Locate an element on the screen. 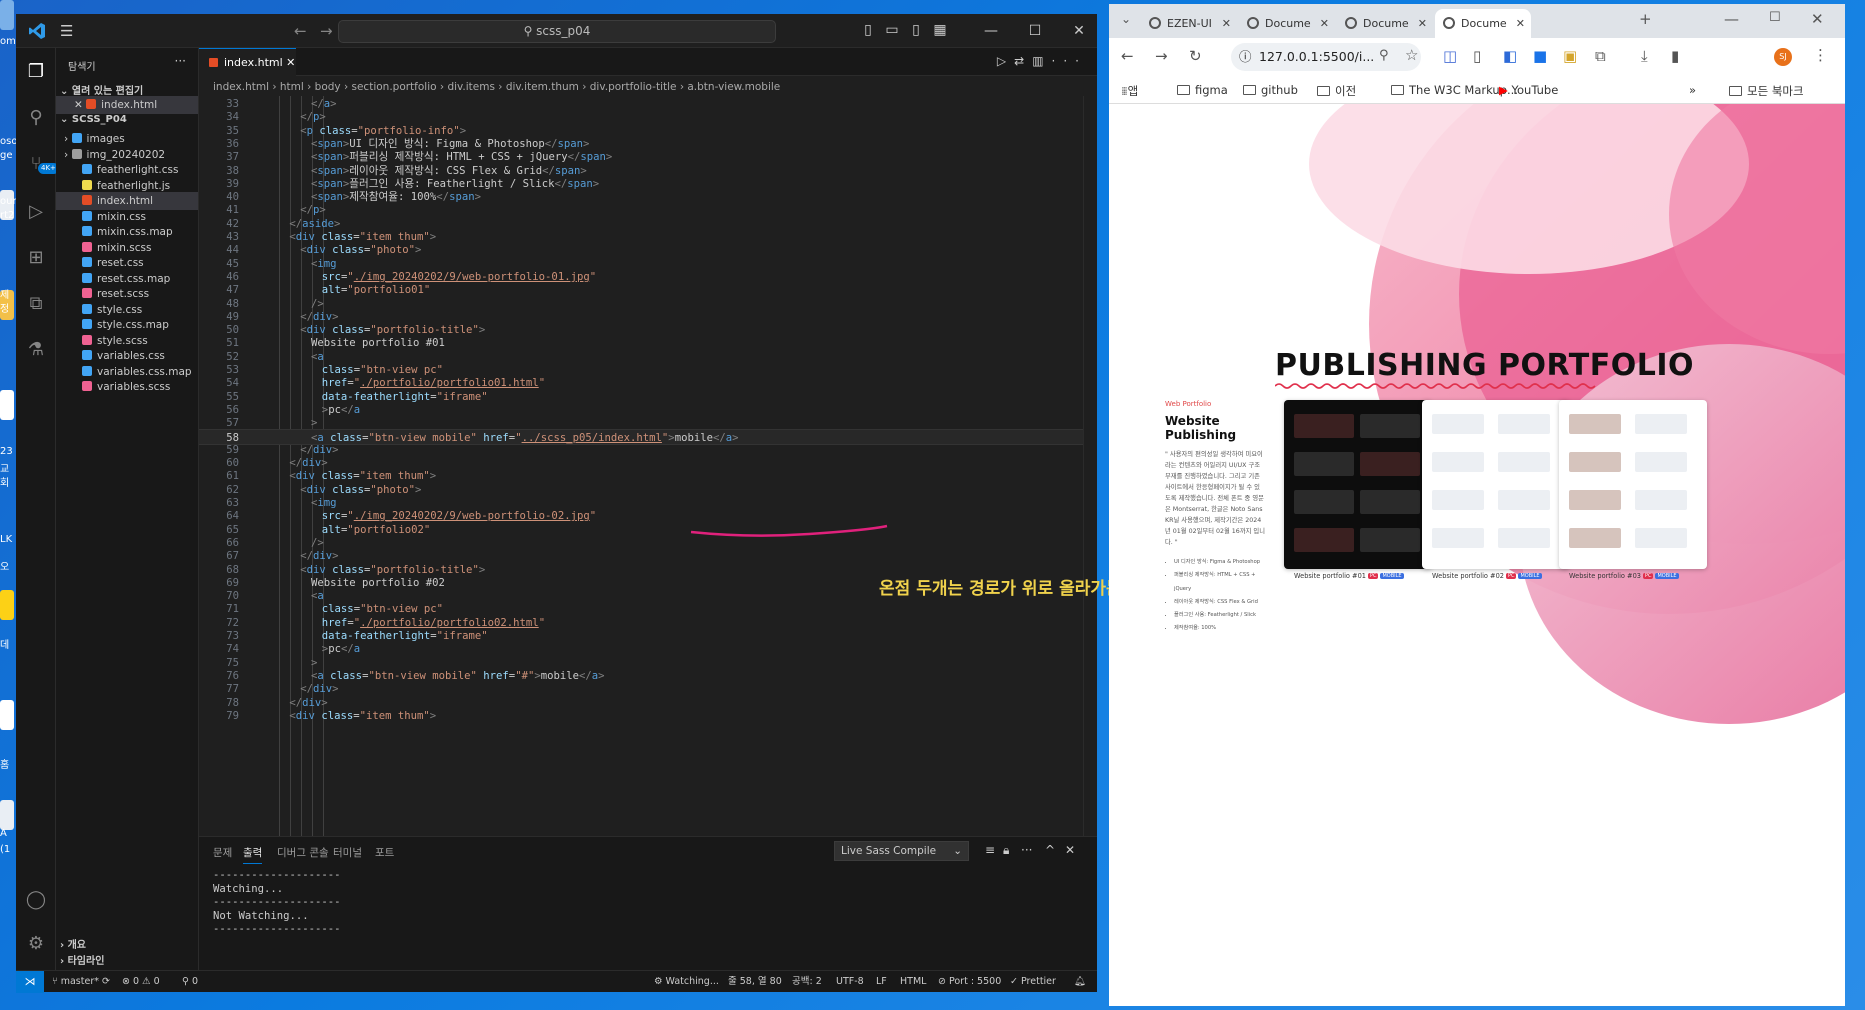 The height and width of the screenshot is (1010, 1865). breadcrumb-item: div.item.thum is located at coordinates (542, 87).